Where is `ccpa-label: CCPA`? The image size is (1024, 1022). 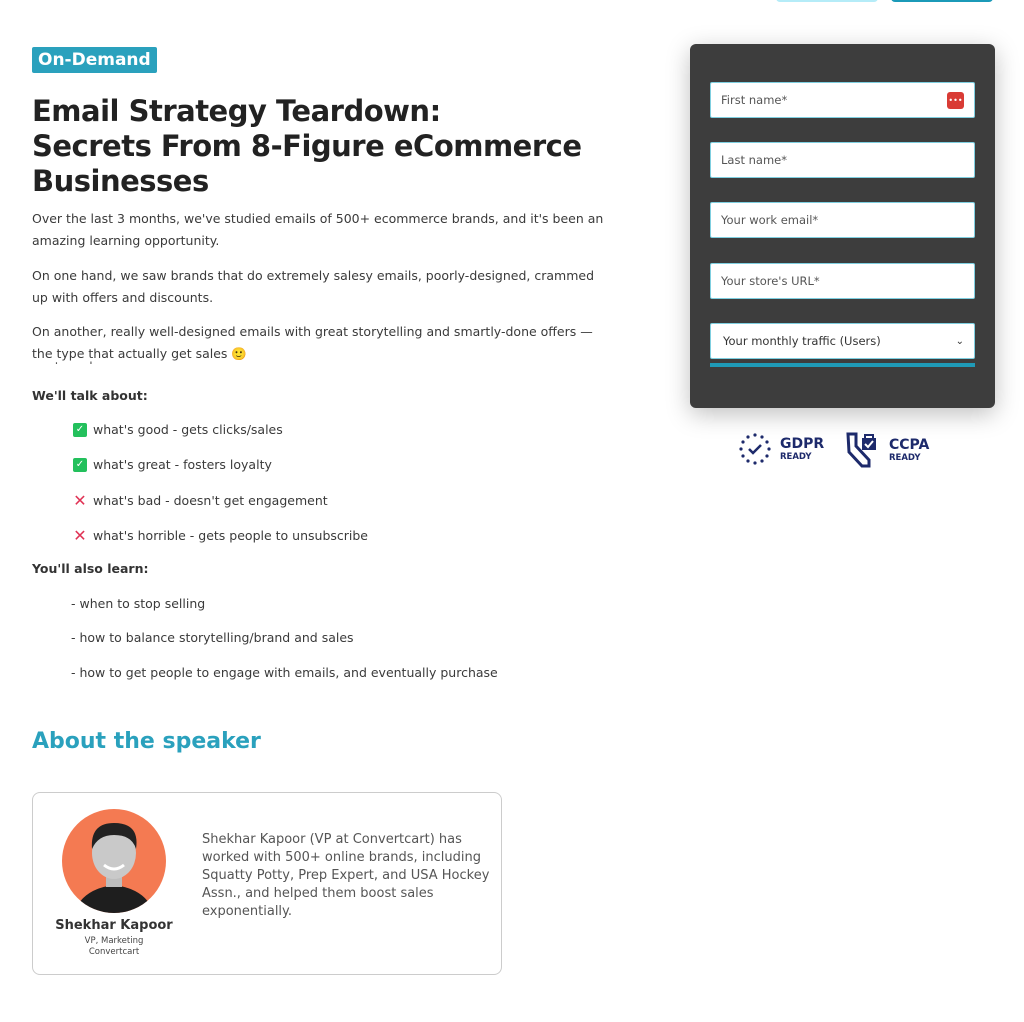
ccpa-label: CCPA is located at coordinates (909, 444).